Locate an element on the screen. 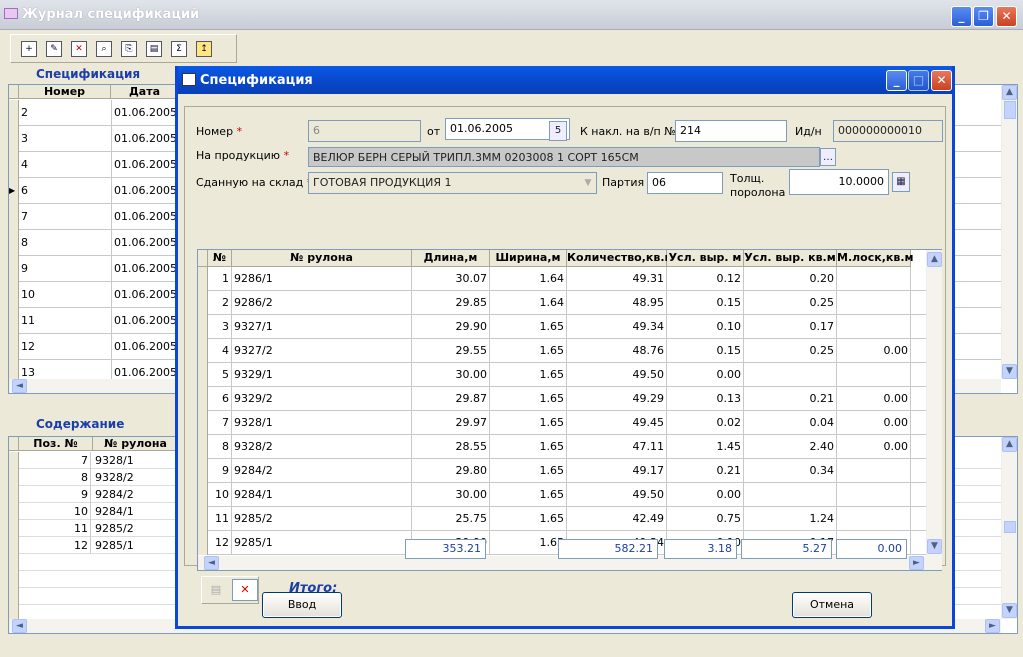 Image resolution: width=1023 pixels, height=657 pixels. batch-field: 06 is located at coordinates (685, 183).